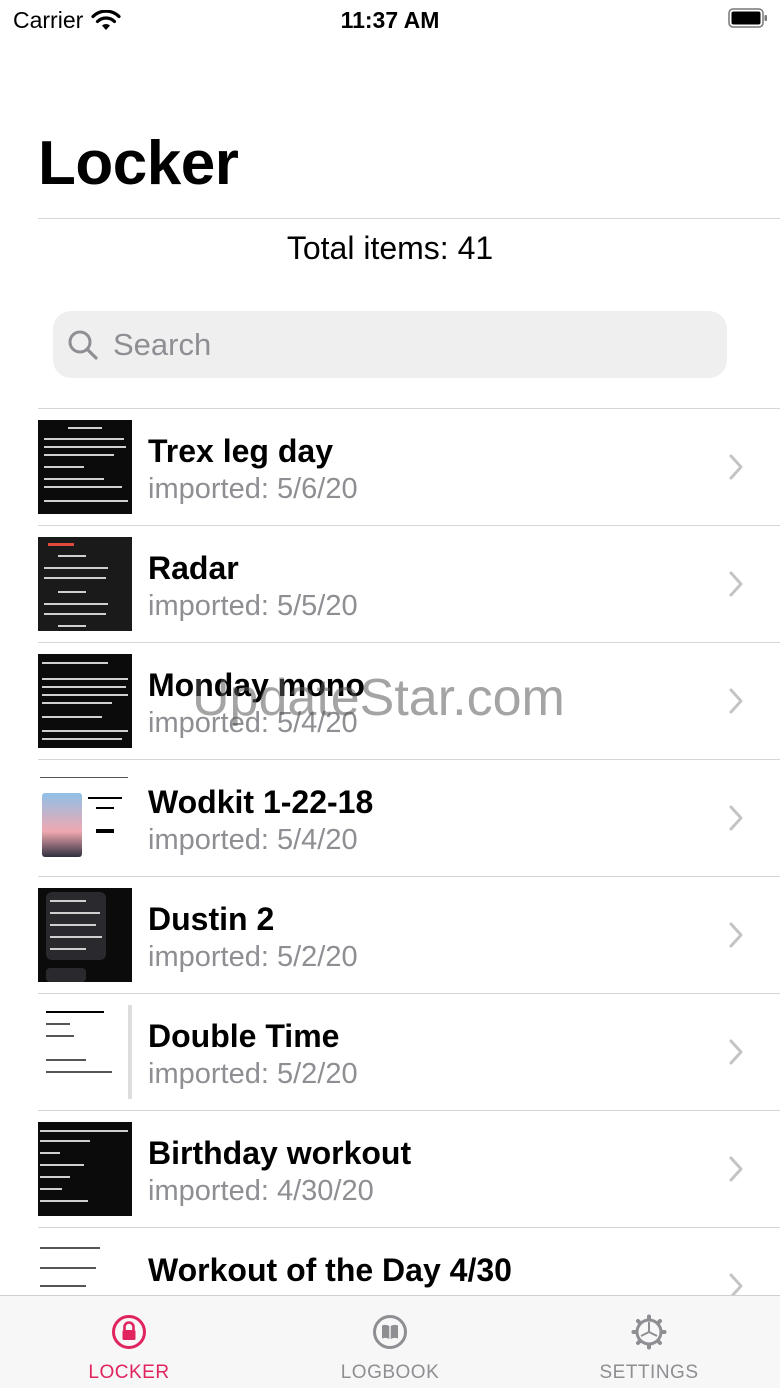 The height and width of the screenshot is (1388, 780). What do you see at coordinates (747, 18) in the screenshot?
I see `battery-icon` at bounding box center [747, 18].